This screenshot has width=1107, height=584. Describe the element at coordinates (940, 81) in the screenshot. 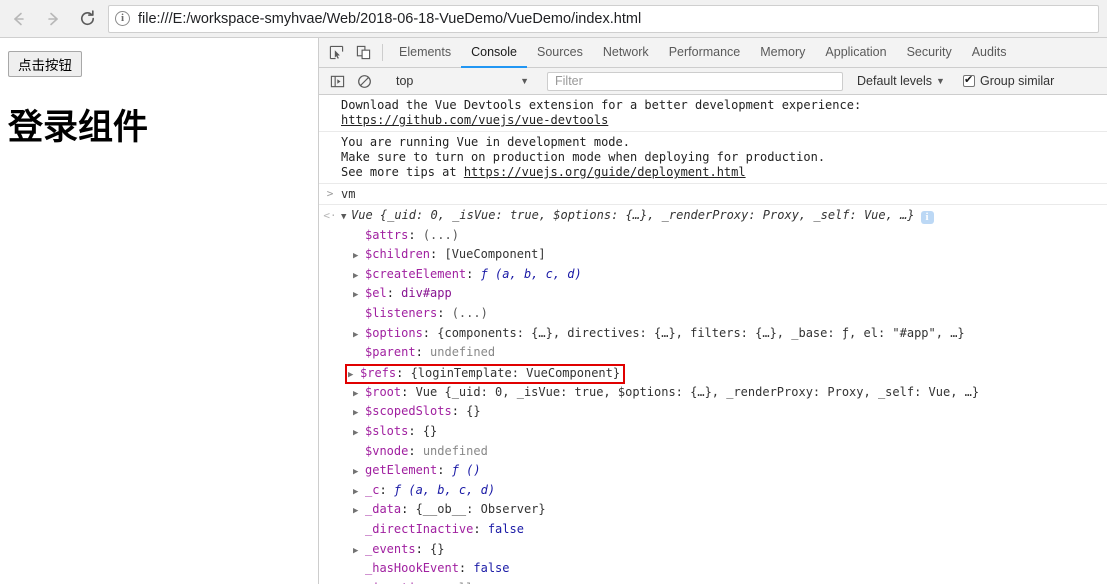

I see `chevron-down-icon-2: ▼` at that location.